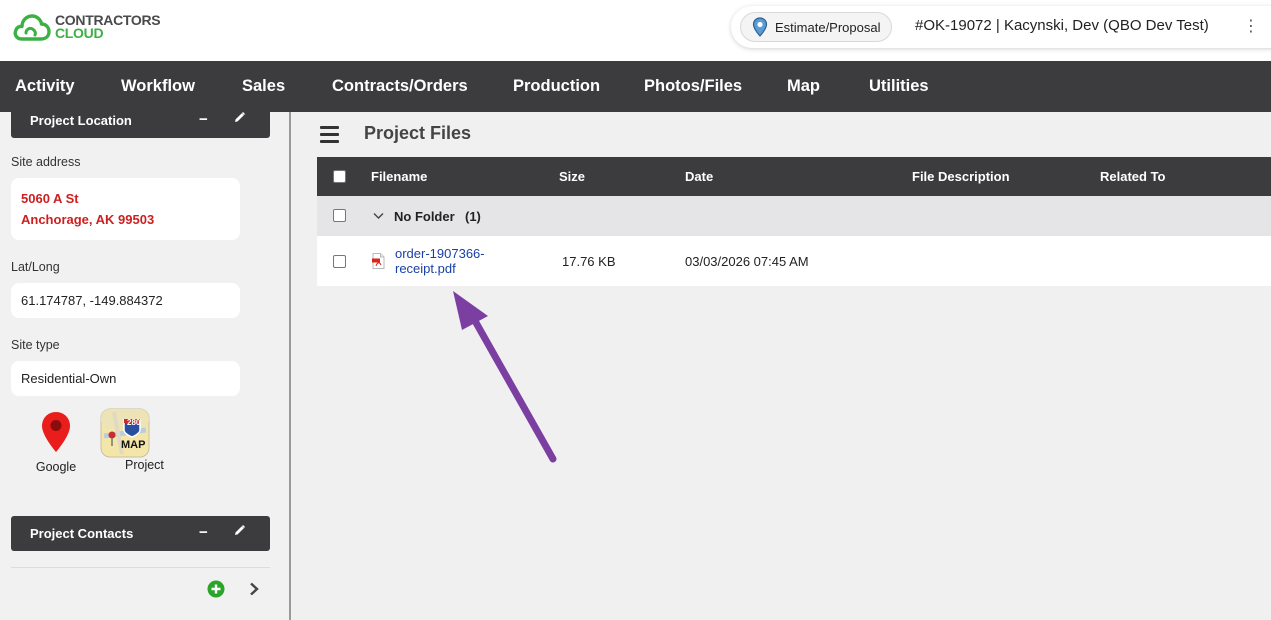 Image resolution: width=1271 pixels, height=620 pixels. Describe the element at coordinates (1062, 25) in the screenshot. I see `job-title: #OK-19072 | Kacynski, Dev (QBO Dev Test)` at that location.